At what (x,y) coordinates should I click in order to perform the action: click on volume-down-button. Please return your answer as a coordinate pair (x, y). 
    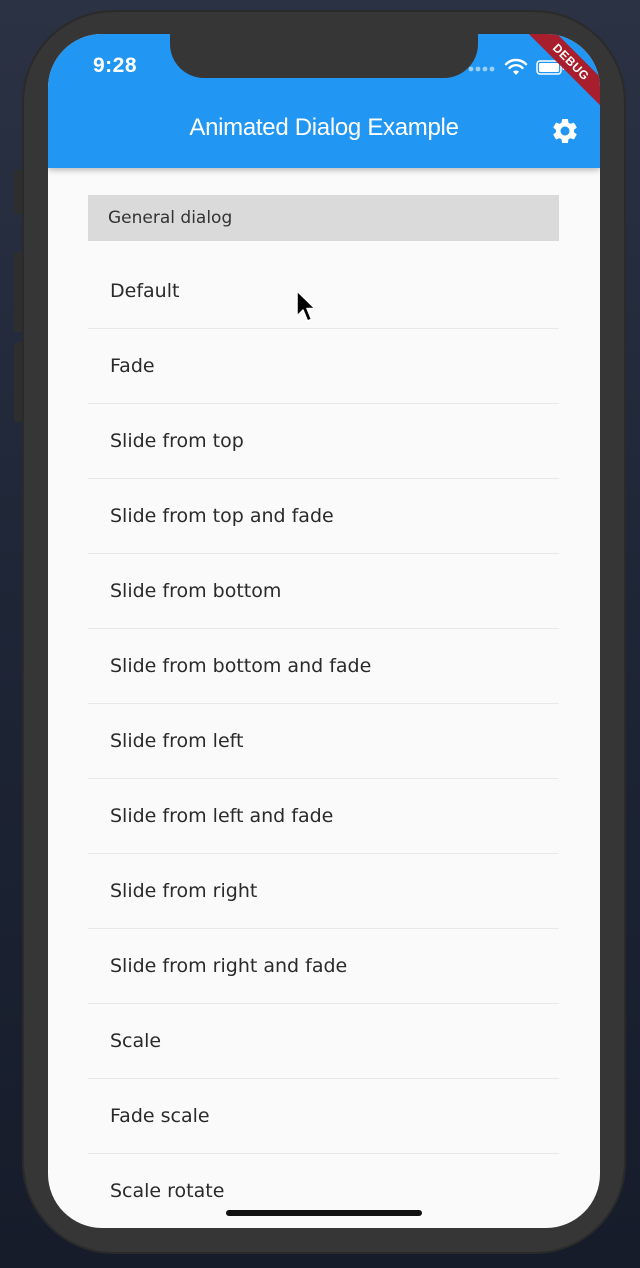
    Looking at the image, I should click on (18, 382).